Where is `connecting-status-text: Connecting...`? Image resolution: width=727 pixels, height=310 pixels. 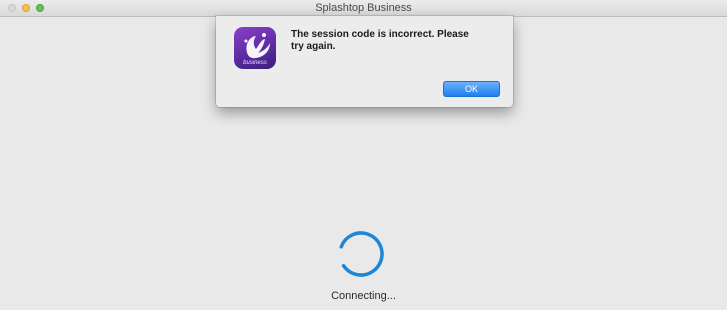
connecting-status-text: Connecting... is located at coordinates (363, 296).